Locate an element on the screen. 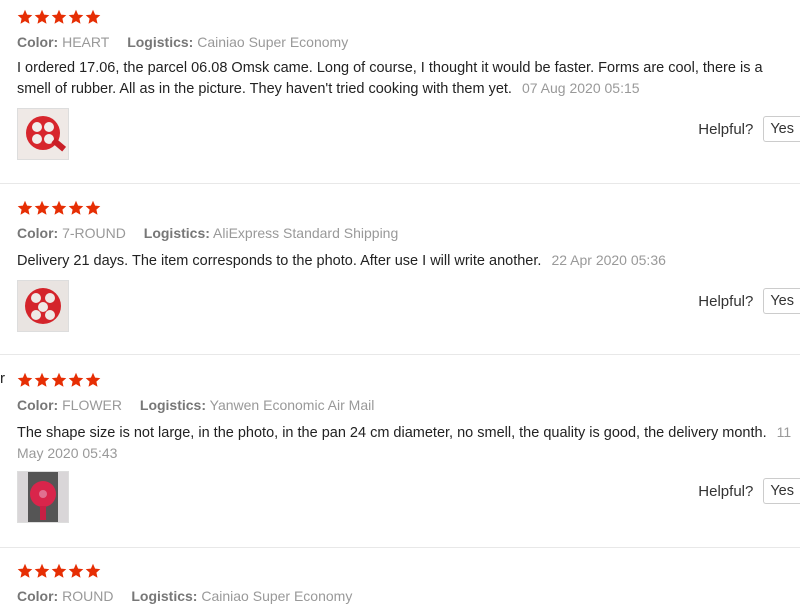 The width and height of the screenshot is (800, 604). color-value: 7-ROUND is located at coordinates (94, 233).